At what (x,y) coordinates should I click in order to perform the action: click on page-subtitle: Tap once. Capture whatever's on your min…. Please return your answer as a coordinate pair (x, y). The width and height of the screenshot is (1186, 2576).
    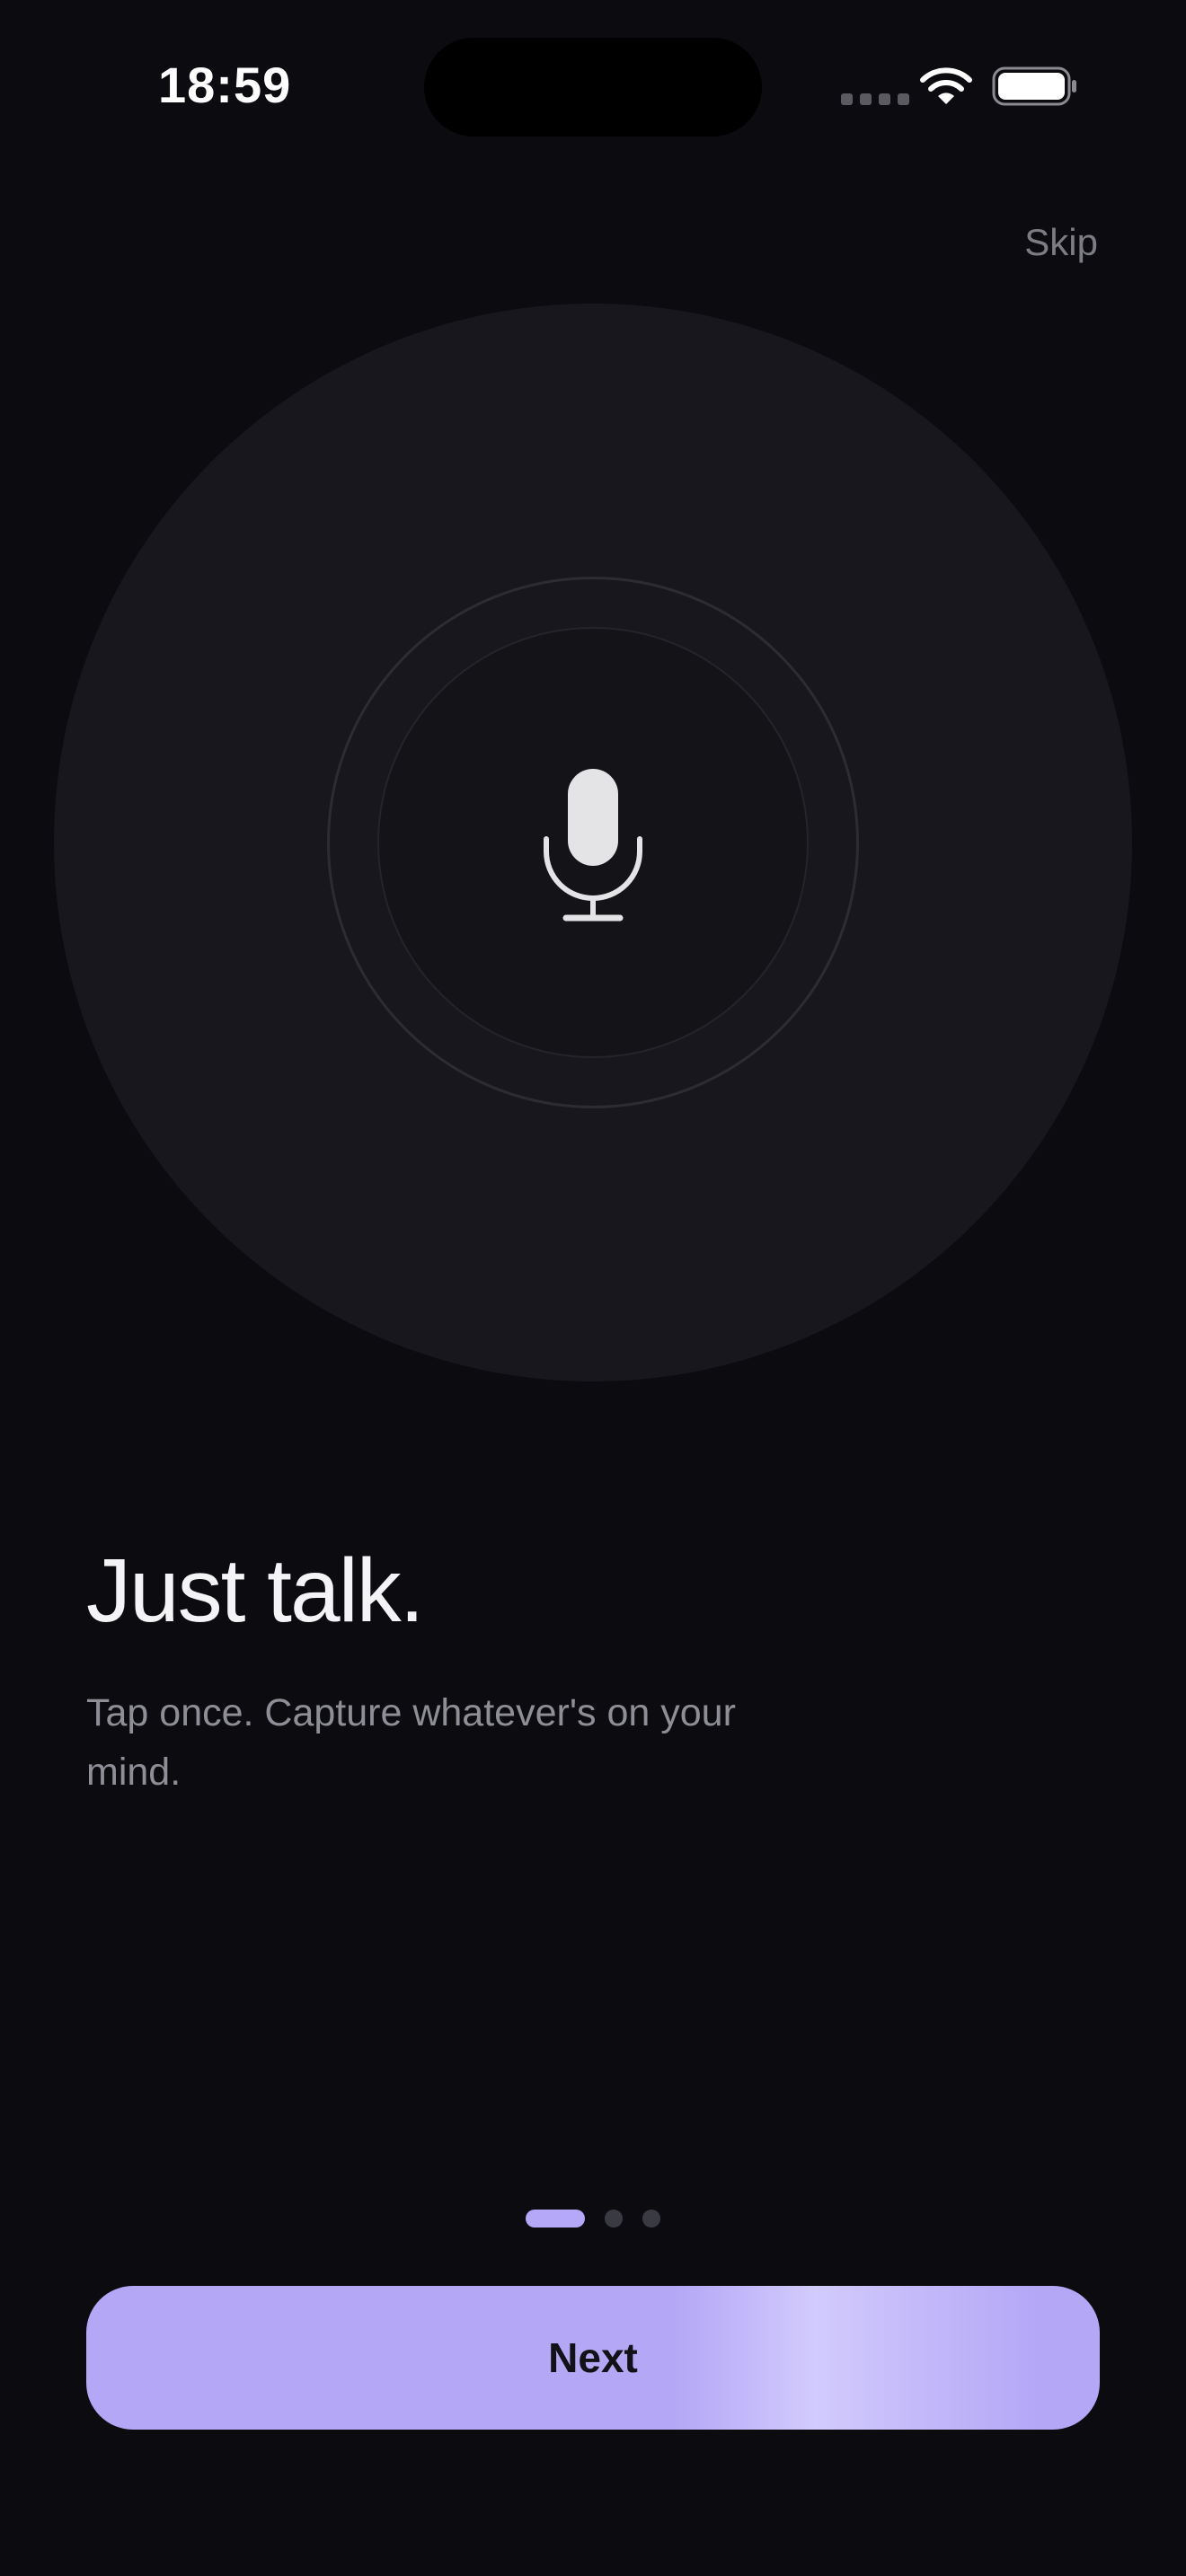
    Looking at the image, I should click on (411, 1742).